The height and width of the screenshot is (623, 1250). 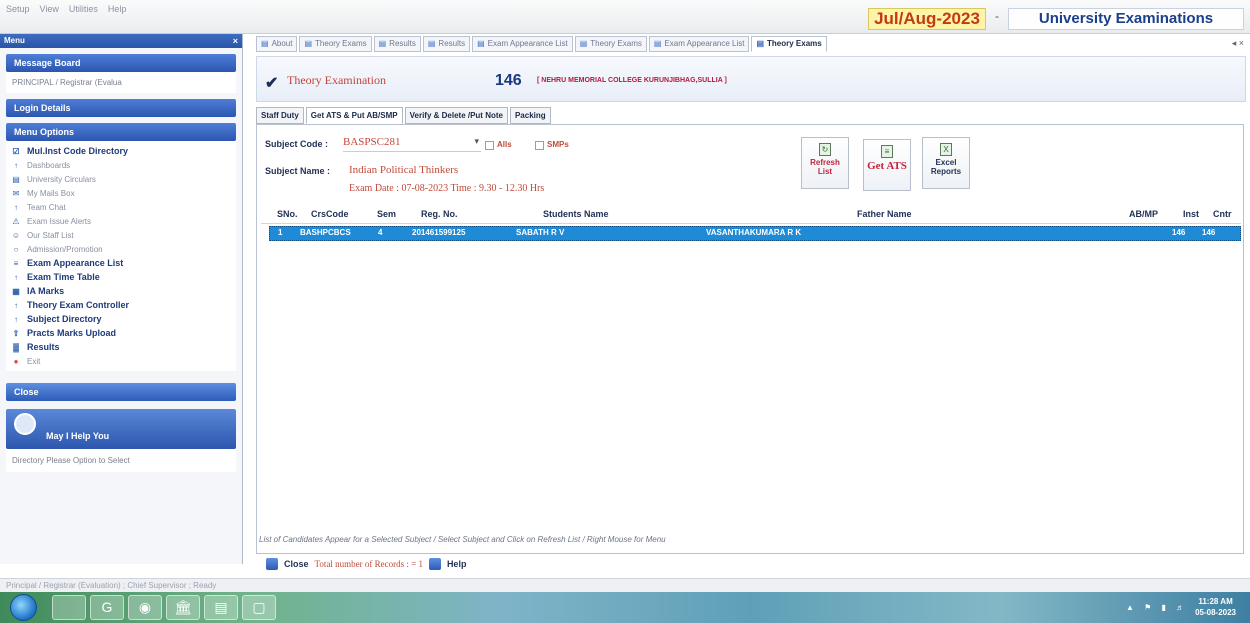 What do you see at coordinates (825, 163) in the screenshot?
I see `refresh-list-button: ↻ Refresh List` at bounding box center [825, 163].